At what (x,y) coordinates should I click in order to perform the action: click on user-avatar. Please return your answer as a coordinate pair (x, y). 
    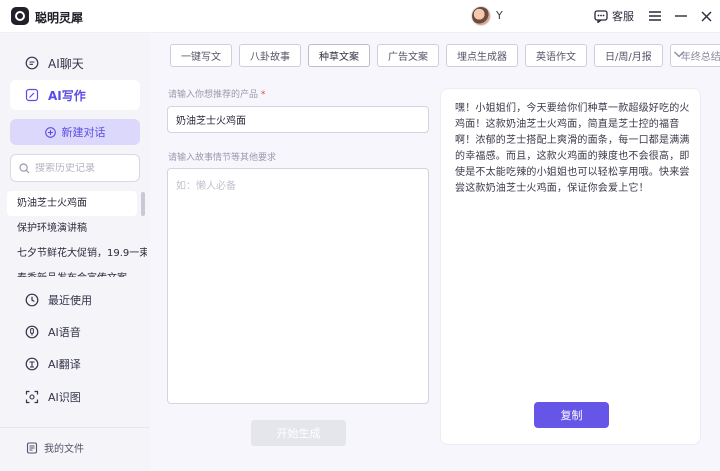
    Looking at the image, I should click on (481, 16).